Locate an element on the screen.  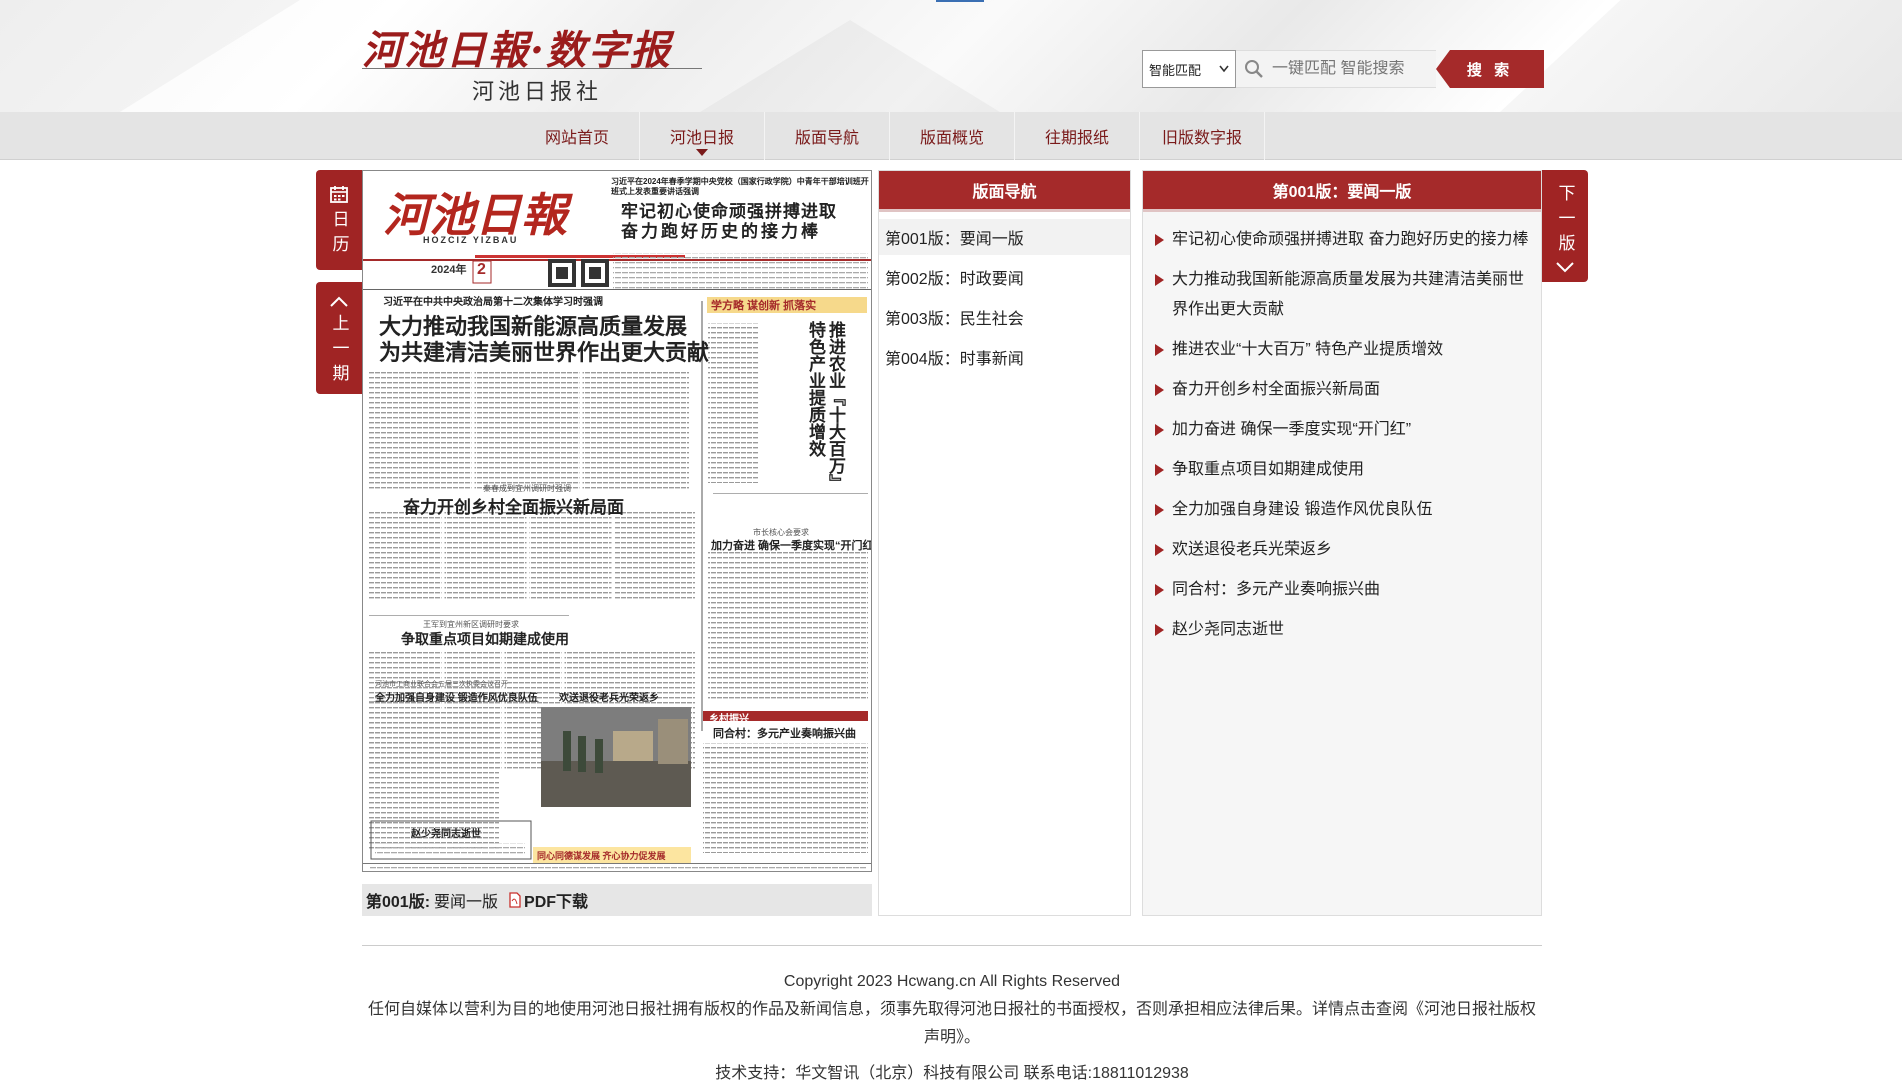
nav-page-overview: 版面概览 is located at coordinates (952, 136).